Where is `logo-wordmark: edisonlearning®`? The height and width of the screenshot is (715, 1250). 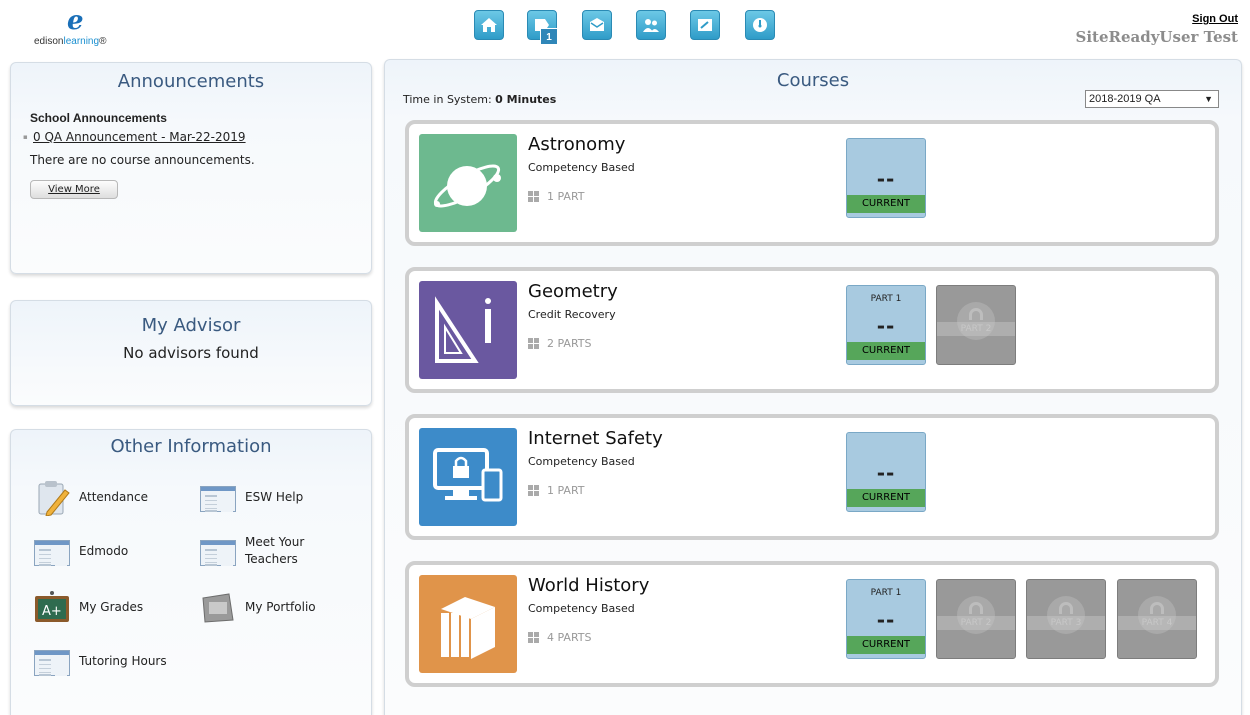 logo-wordmark: edisonlearning® is located at coordinates (70, 41).